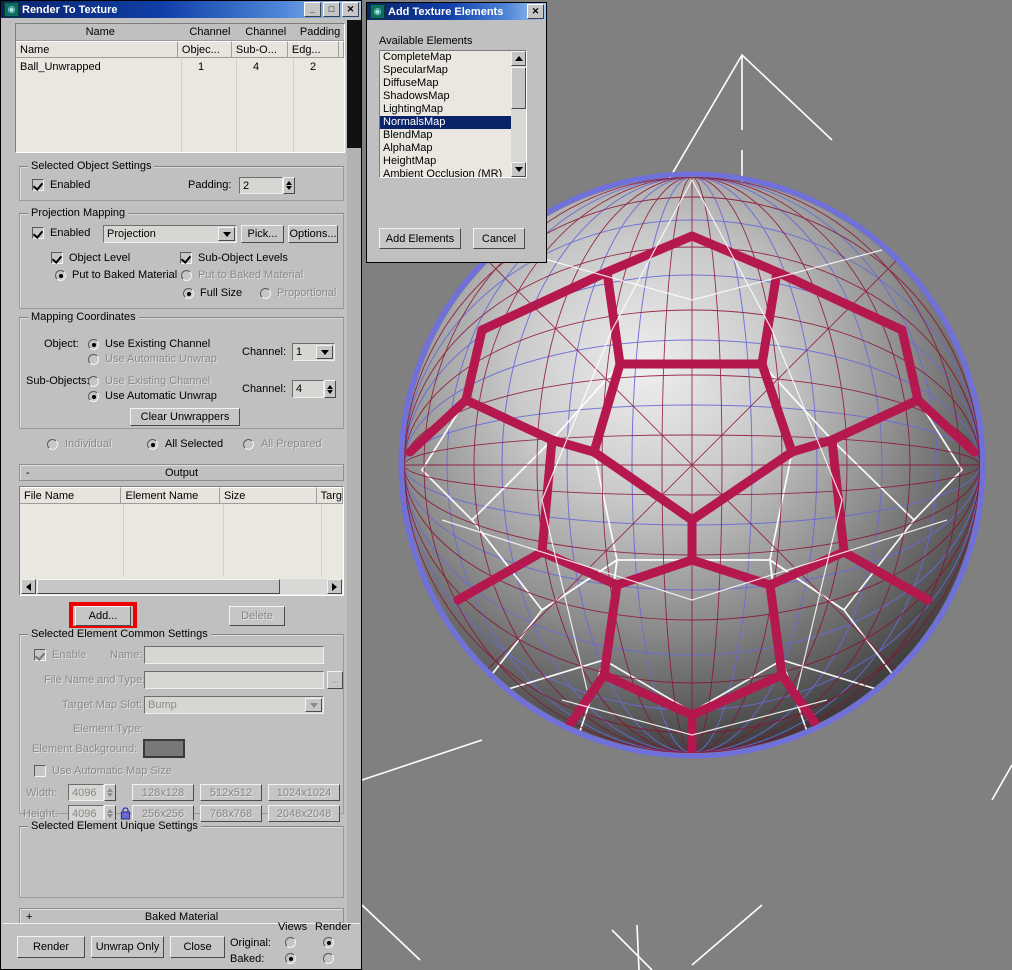 The height and width of the screenshot is (970, 1012). I want to click on element-name-input, so click(234, 655).